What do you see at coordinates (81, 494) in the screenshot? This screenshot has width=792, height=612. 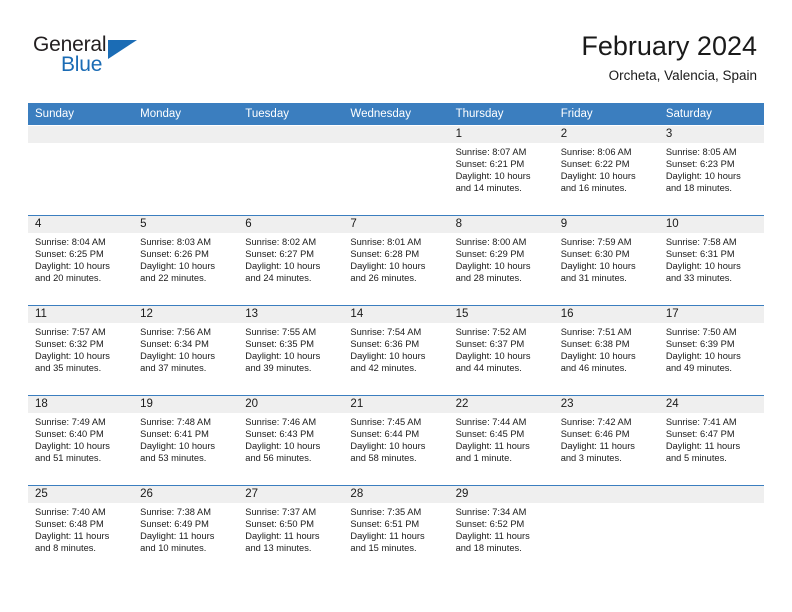 I see `day-number: 25` at bounding box center [81, 494].